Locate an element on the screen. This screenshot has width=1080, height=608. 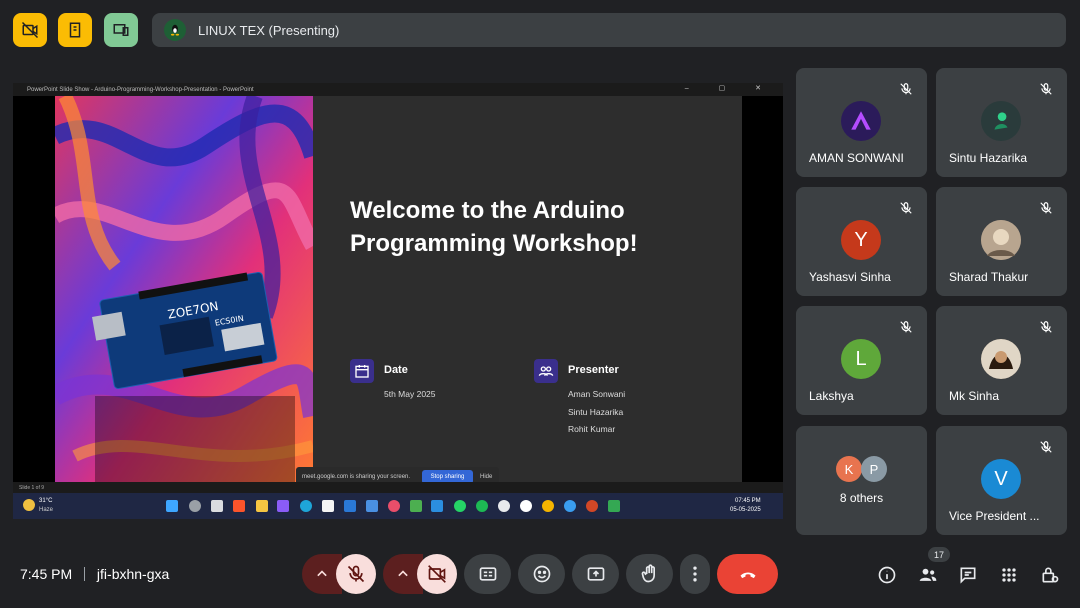
presenter-name: Sintu Hazarika is located at coordinates (596, 411).